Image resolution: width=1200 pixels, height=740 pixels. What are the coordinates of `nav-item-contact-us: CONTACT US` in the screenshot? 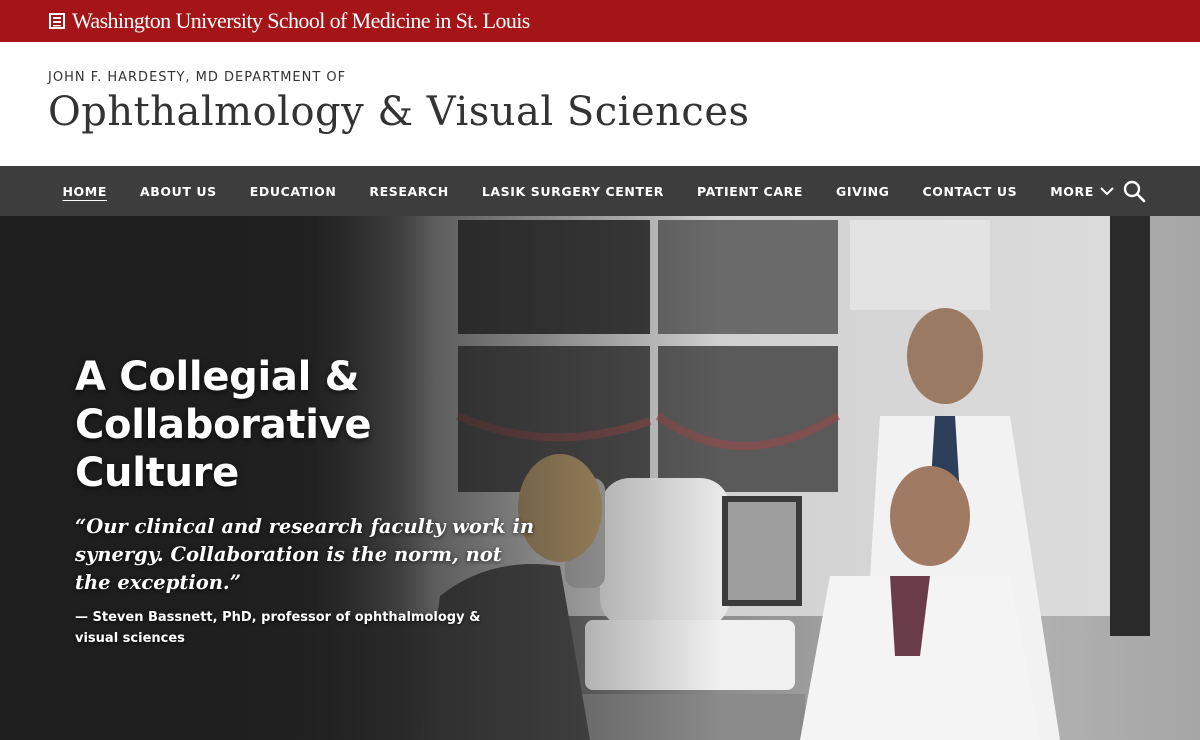 It's located at (970, 191).